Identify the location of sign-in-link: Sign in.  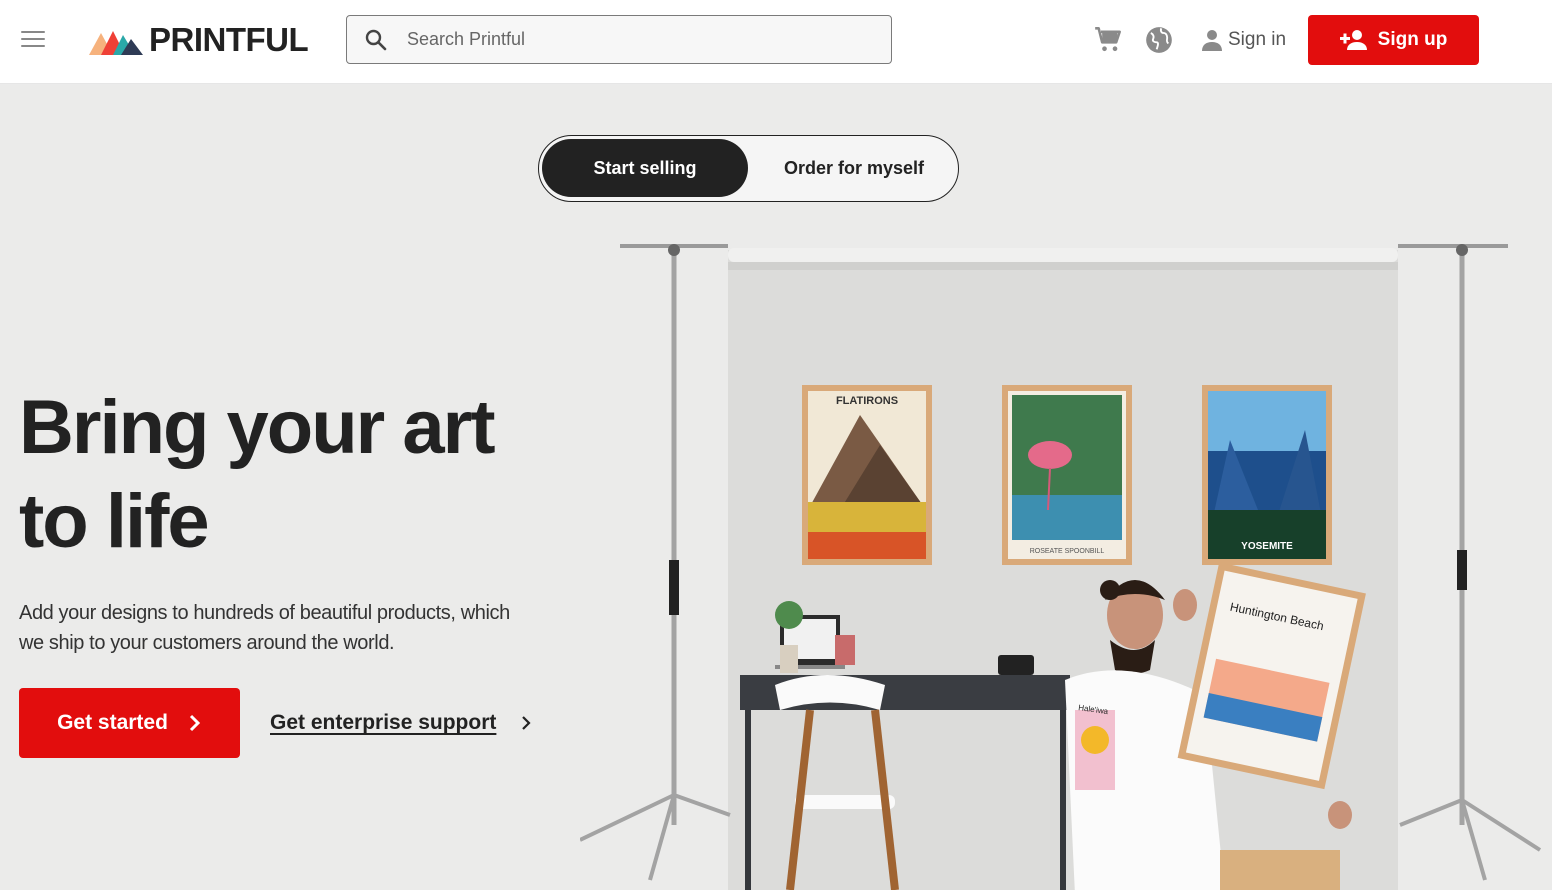
(1243, 40).